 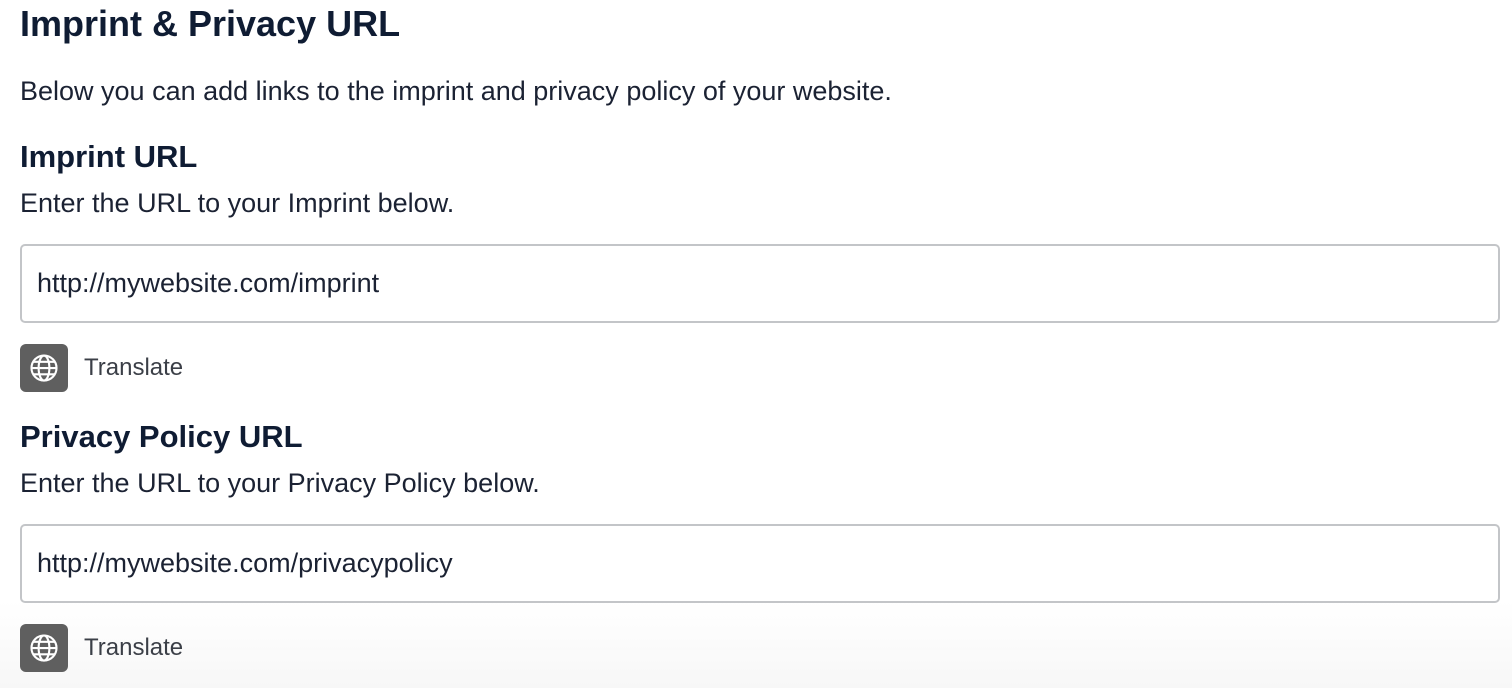 What do you see at coordinates (237, 203) in the screenshot?
I see `imprint-url-help: Enter the URL to your Imprint below.` at bounding box center [237, 203].